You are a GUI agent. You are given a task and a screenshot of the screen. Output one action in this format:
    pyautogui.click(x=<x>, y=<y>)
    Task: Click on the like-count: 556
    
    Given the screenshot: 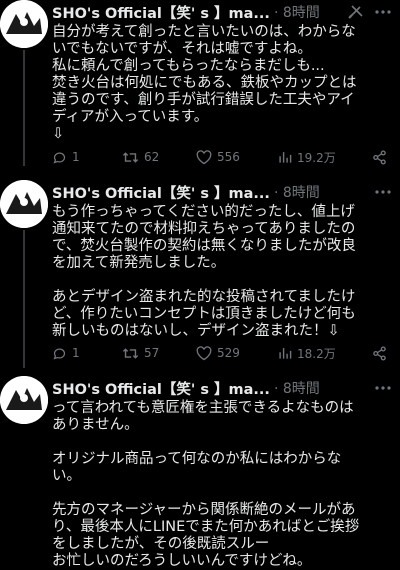 What is the action you would take?
    pyautogui.click(x=228, y=157)
    